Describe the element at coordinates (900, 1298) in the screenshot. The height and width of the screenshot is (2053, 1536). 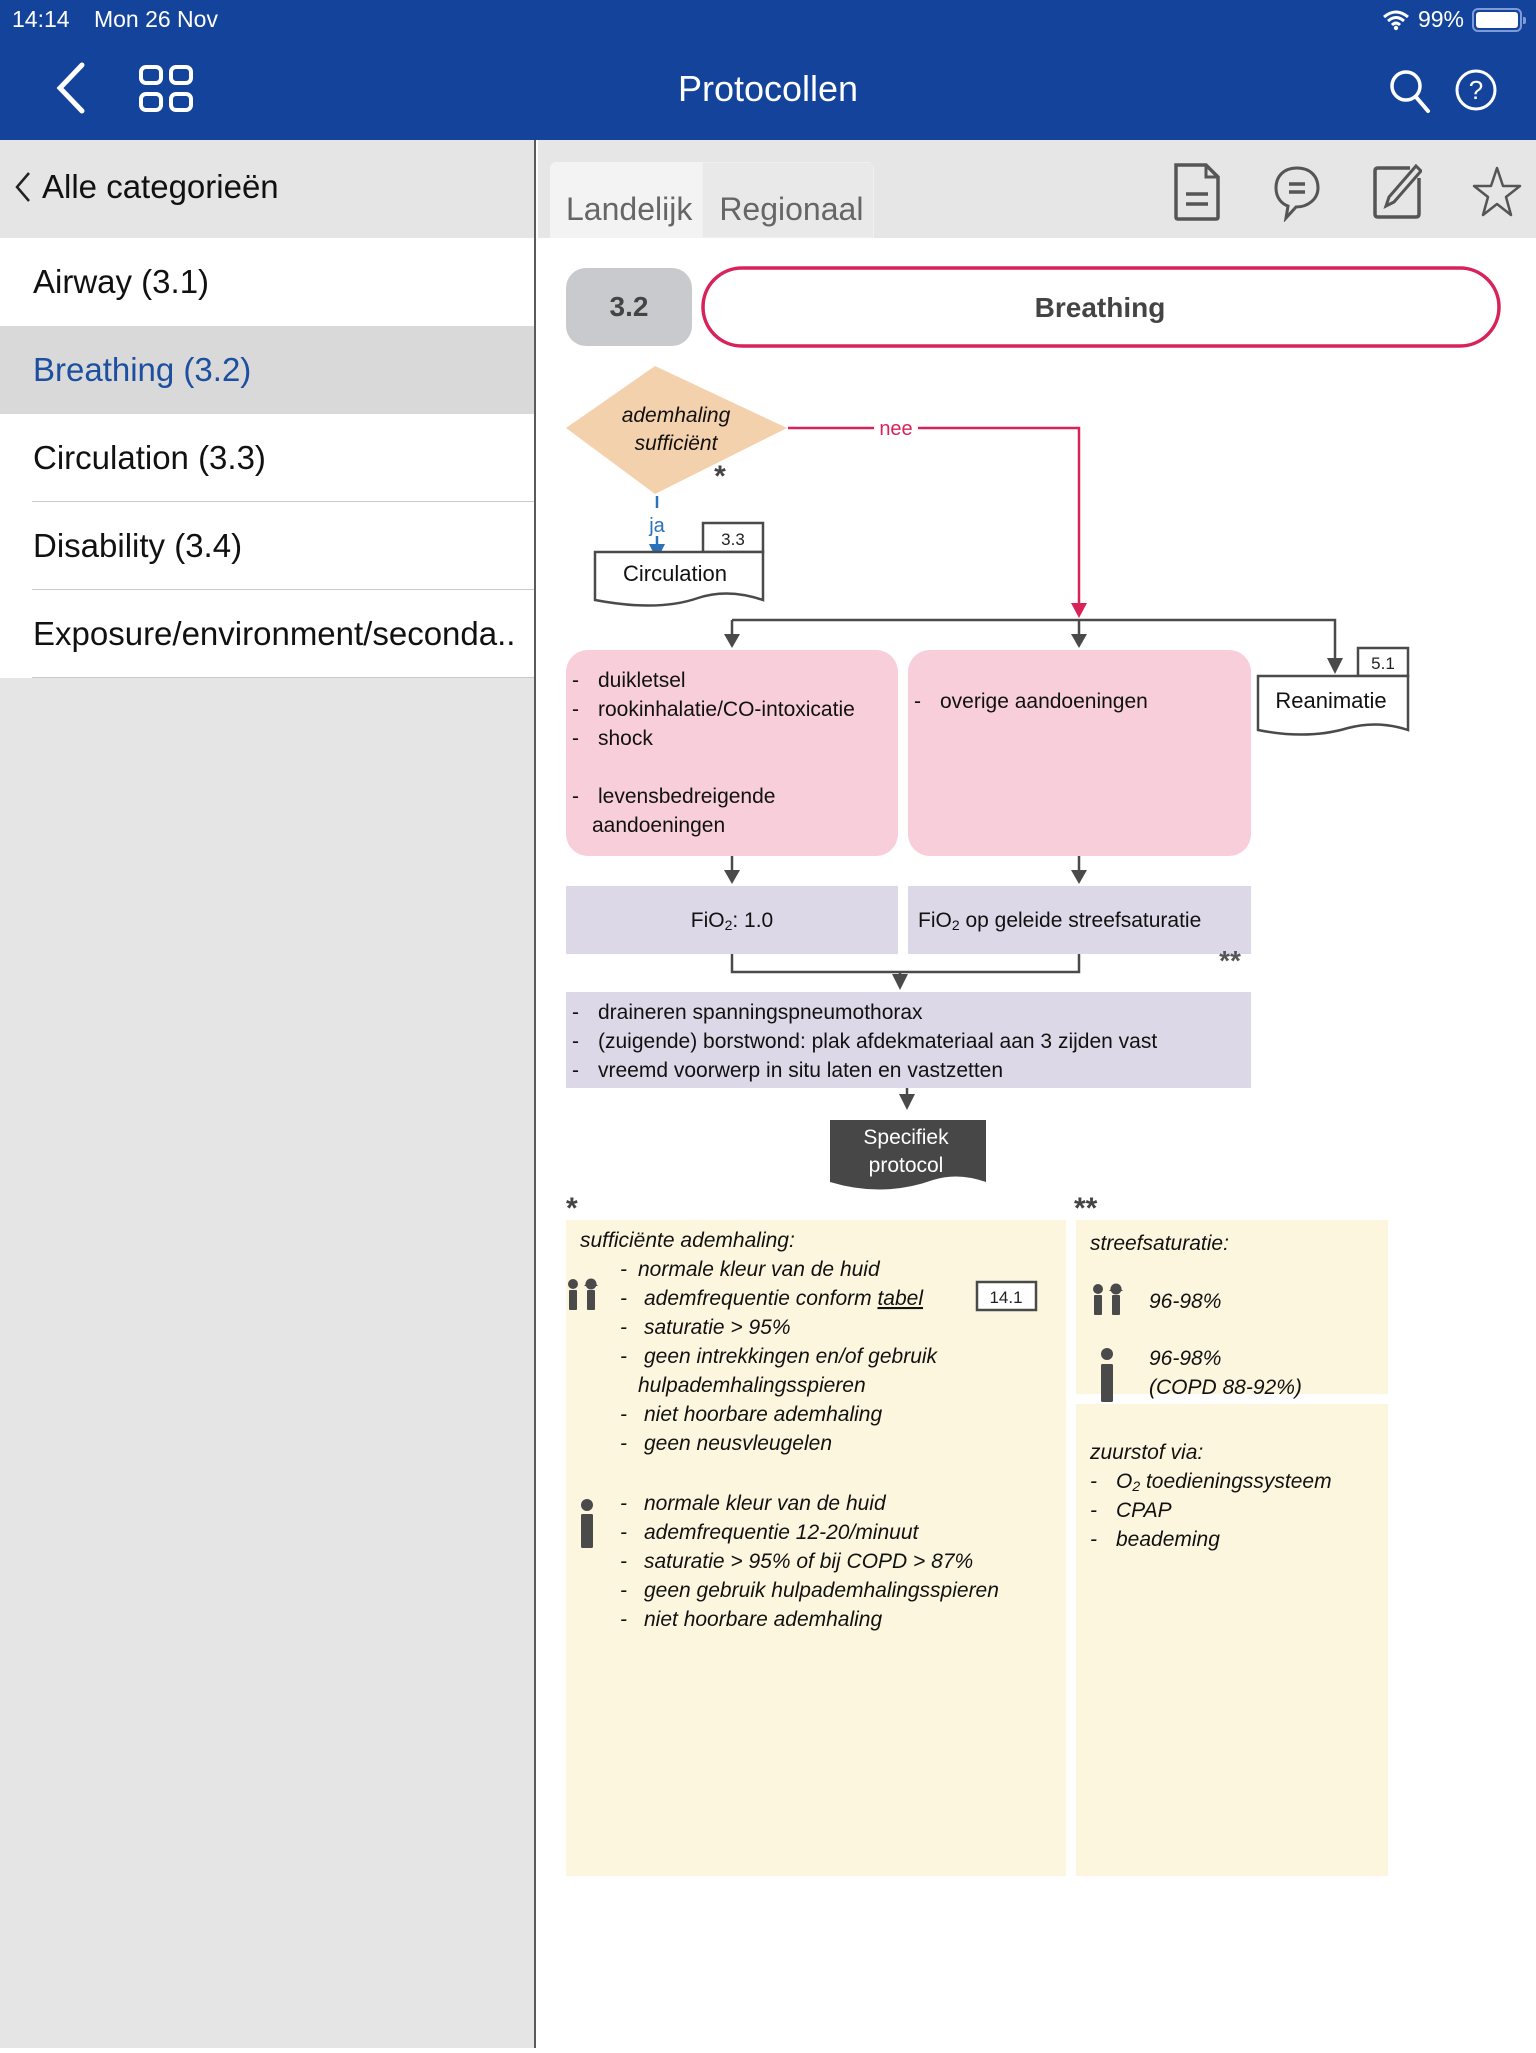
I see `table-link: tabel` at that location.